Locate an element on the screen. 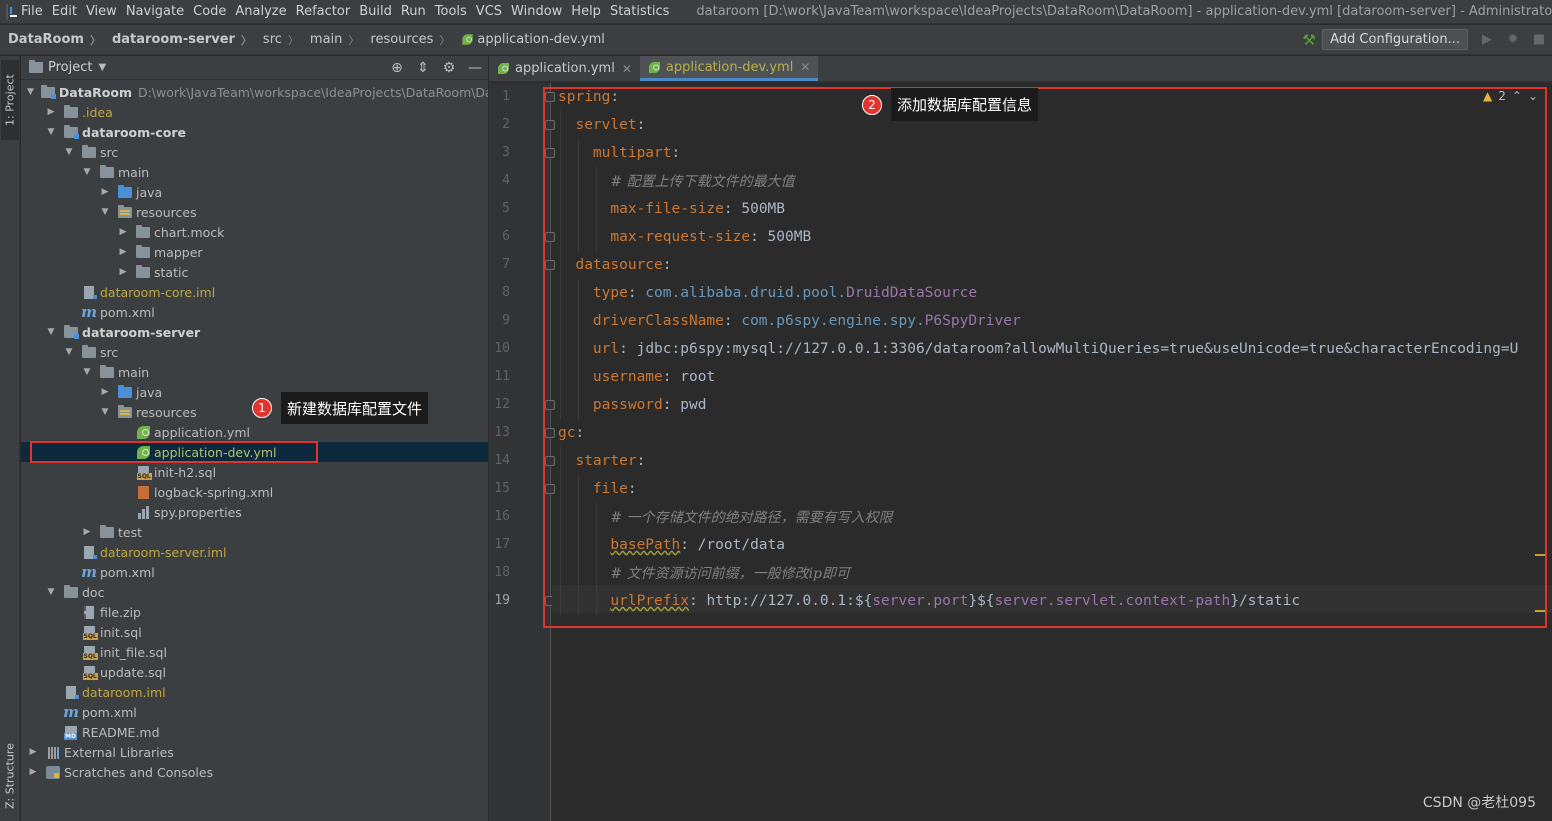 The image size is (1552, 821). menu-window: Window is located at coordinates (536, 11).